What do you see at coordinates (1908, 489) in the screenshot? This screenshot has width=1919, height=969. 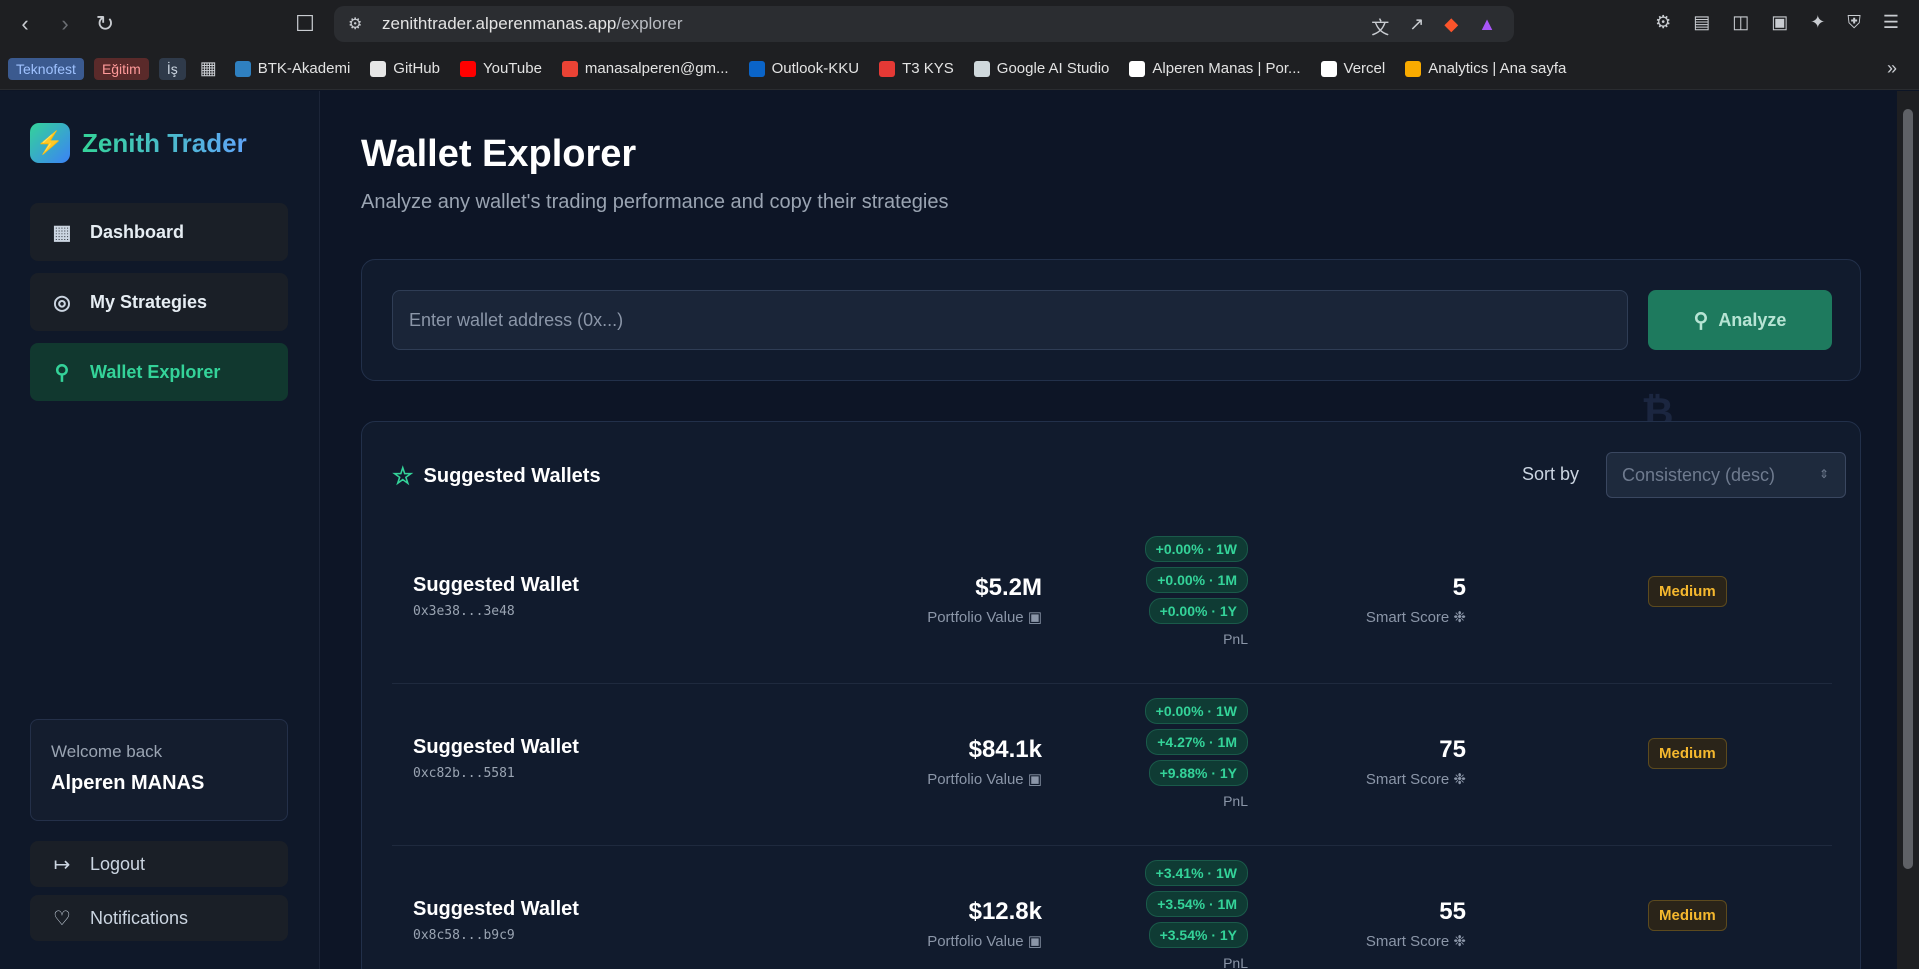 I see `scrollbar-thumb` at bounding box center [1908, 489].